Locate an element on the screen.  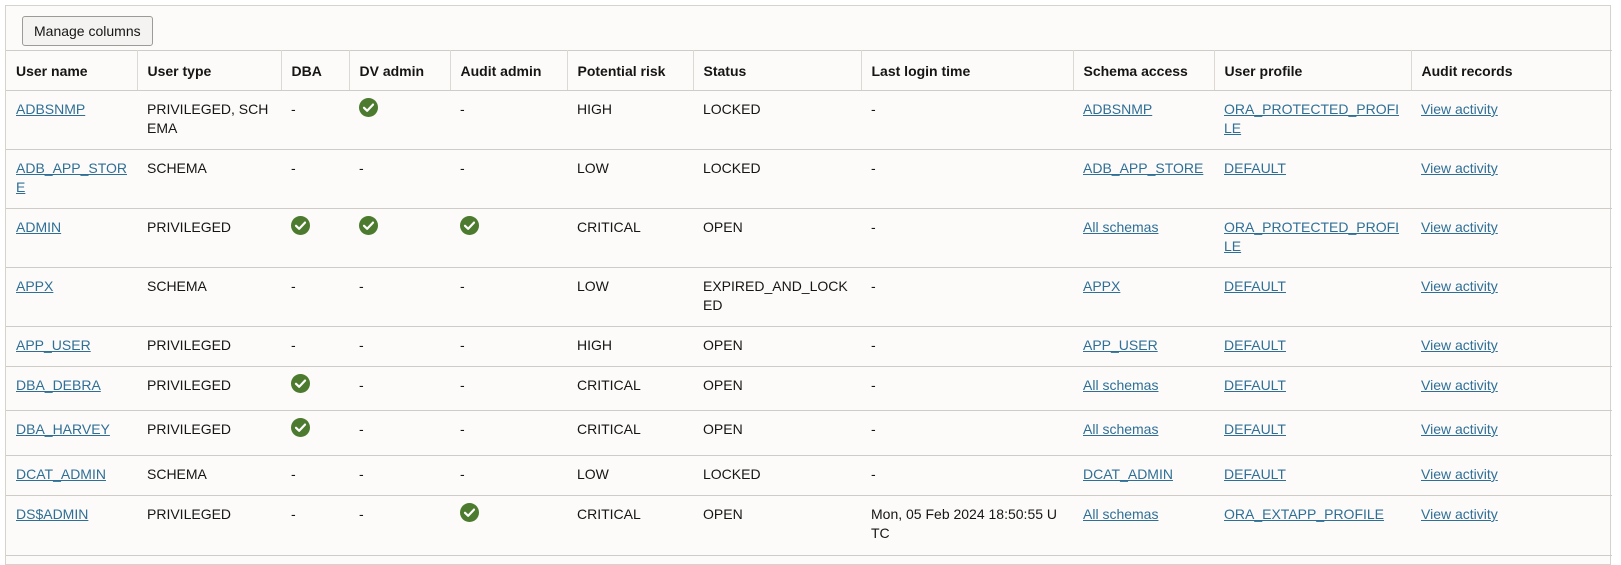
schema-access-link: DCAT_ADMIN is located at coordinates (1128, 474).